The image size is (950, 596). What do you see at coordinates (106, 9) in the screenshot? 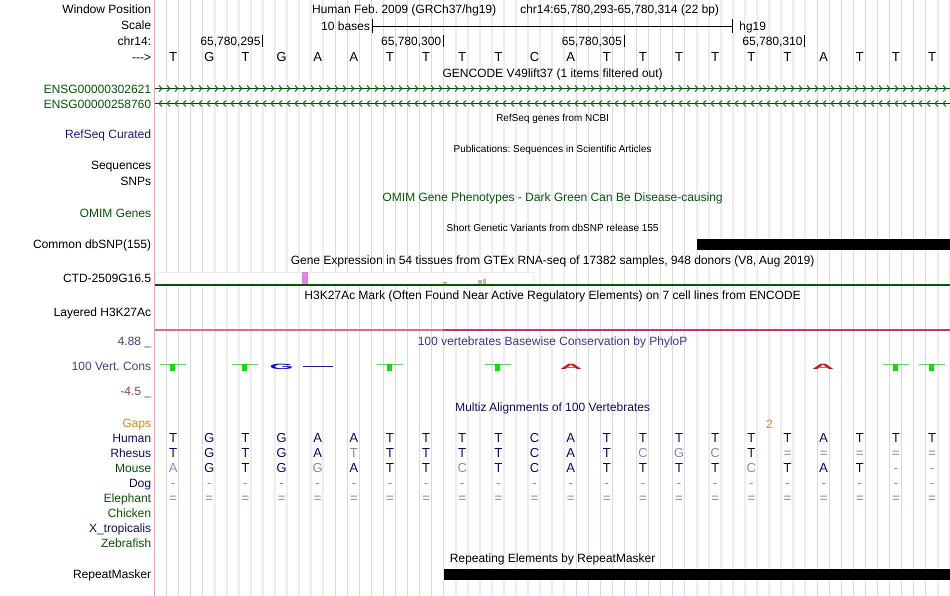
I see `track-label: Window Position` at bounding box center [106, 9].